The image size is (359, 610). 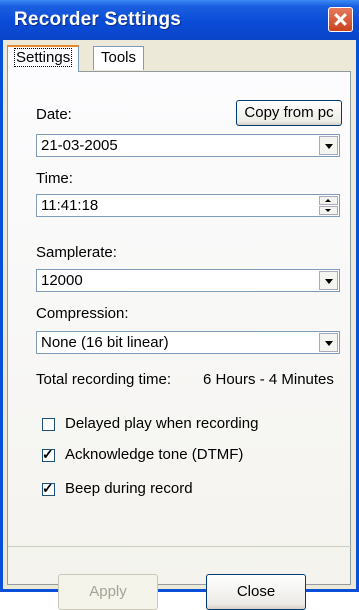 What do you see at coordinates (328, 210) in the screenshot?
I see `spin-down-icon` at bounding box center [328, 210].